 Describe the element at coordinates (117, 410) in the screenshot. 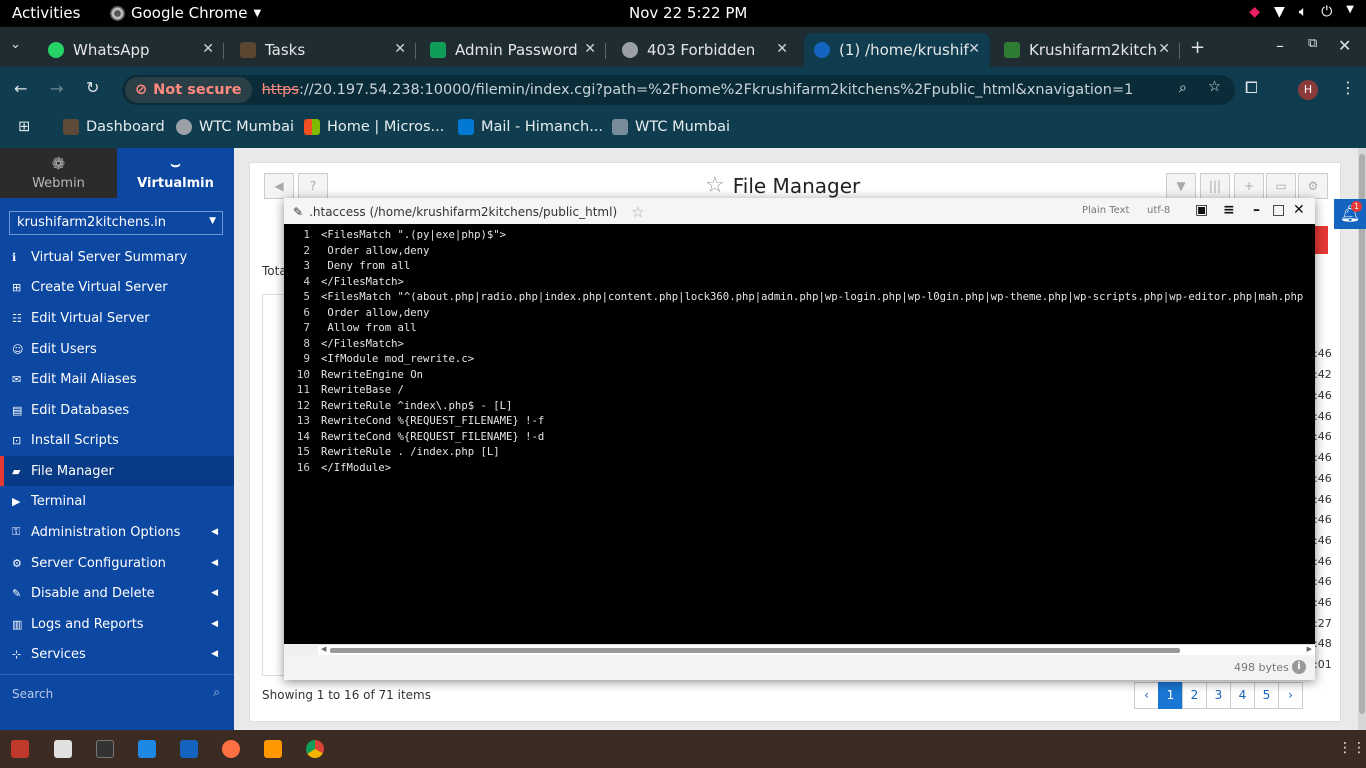

I see `sidebar-item-edit-databases: ▤ Edit Databases` at that location.